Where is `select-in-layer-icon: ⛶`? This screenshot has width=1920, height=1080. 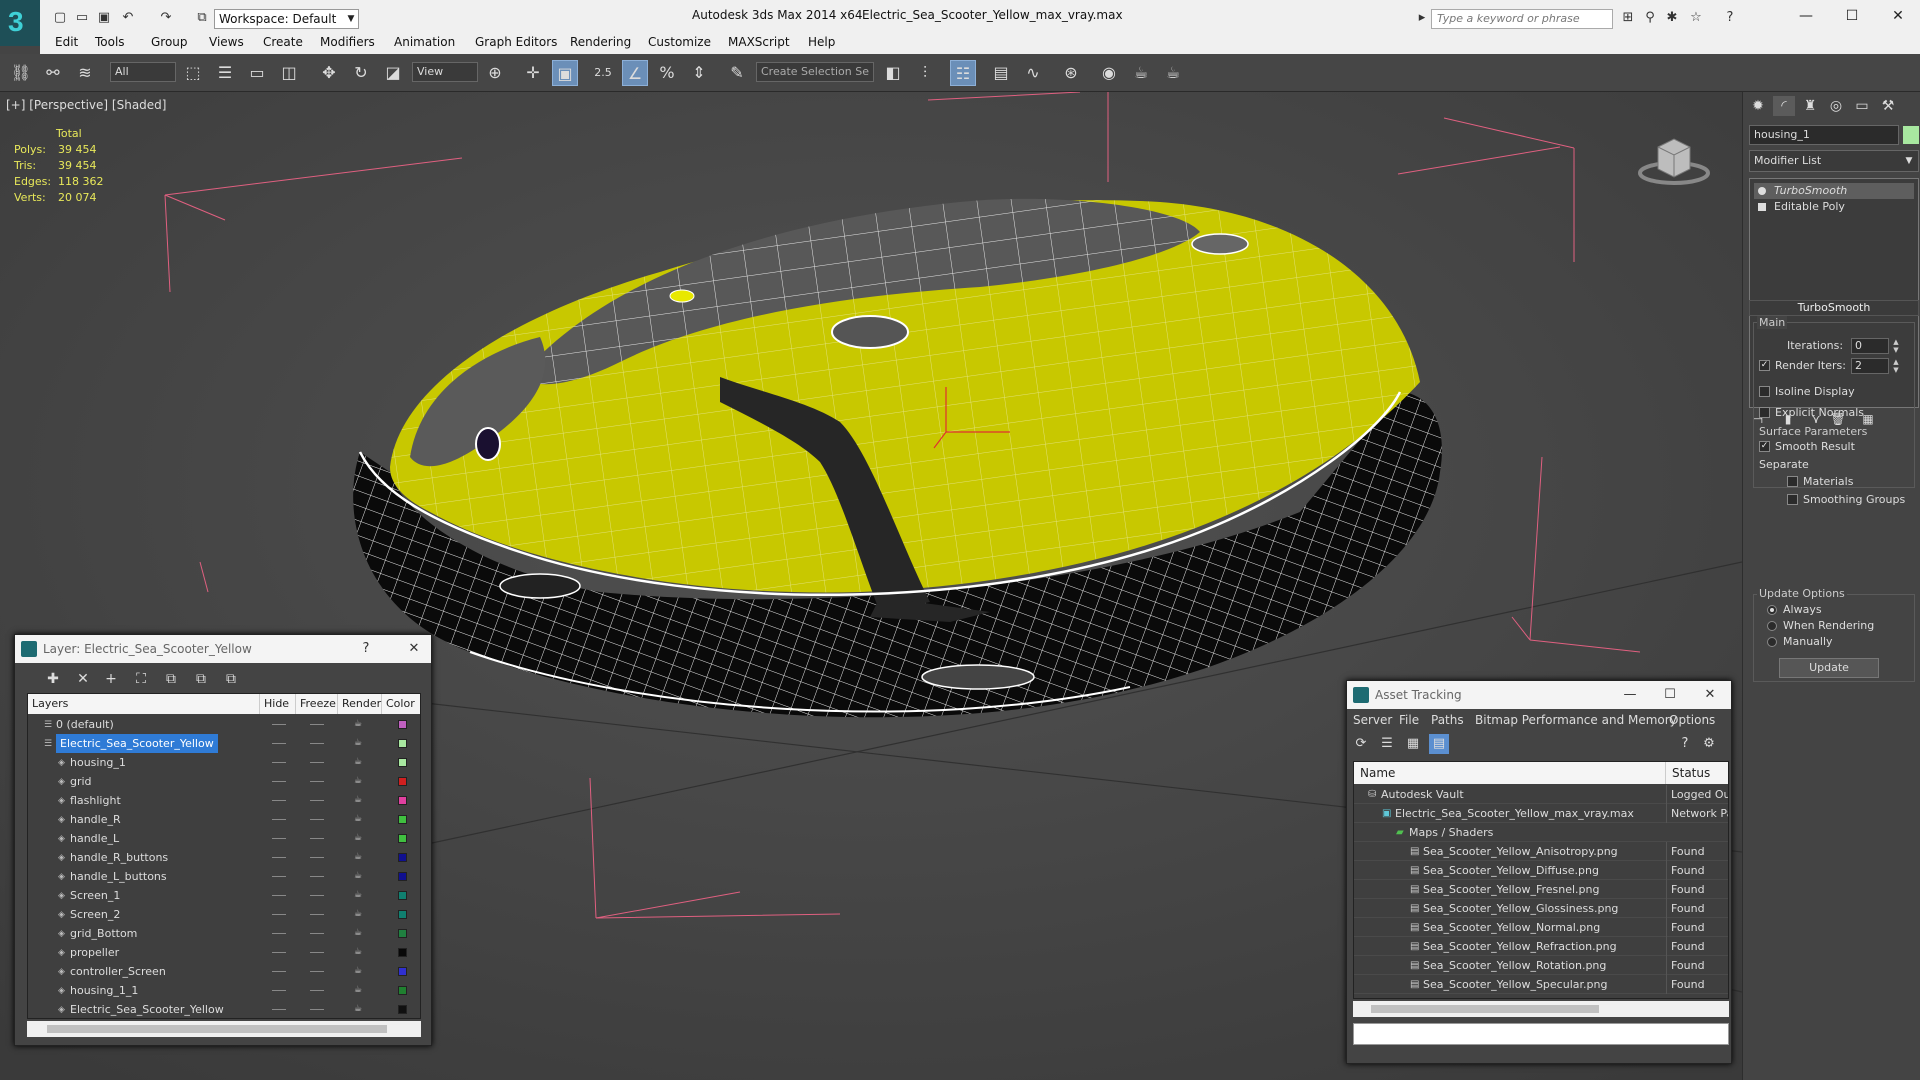
select-in-layer-icon: ⛶ is located at coordinates (141, 679).